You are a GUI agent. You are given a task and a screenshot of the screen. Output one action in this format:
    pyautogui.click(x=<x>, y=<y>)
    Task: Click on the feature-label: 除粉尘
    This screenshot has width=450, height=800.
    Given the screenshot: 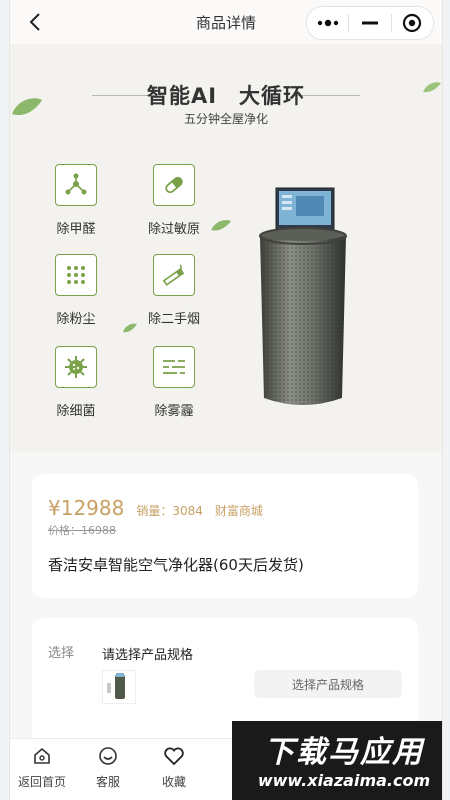 What is the action you would take?
    pyautogui.click(x=76, y=319)
    